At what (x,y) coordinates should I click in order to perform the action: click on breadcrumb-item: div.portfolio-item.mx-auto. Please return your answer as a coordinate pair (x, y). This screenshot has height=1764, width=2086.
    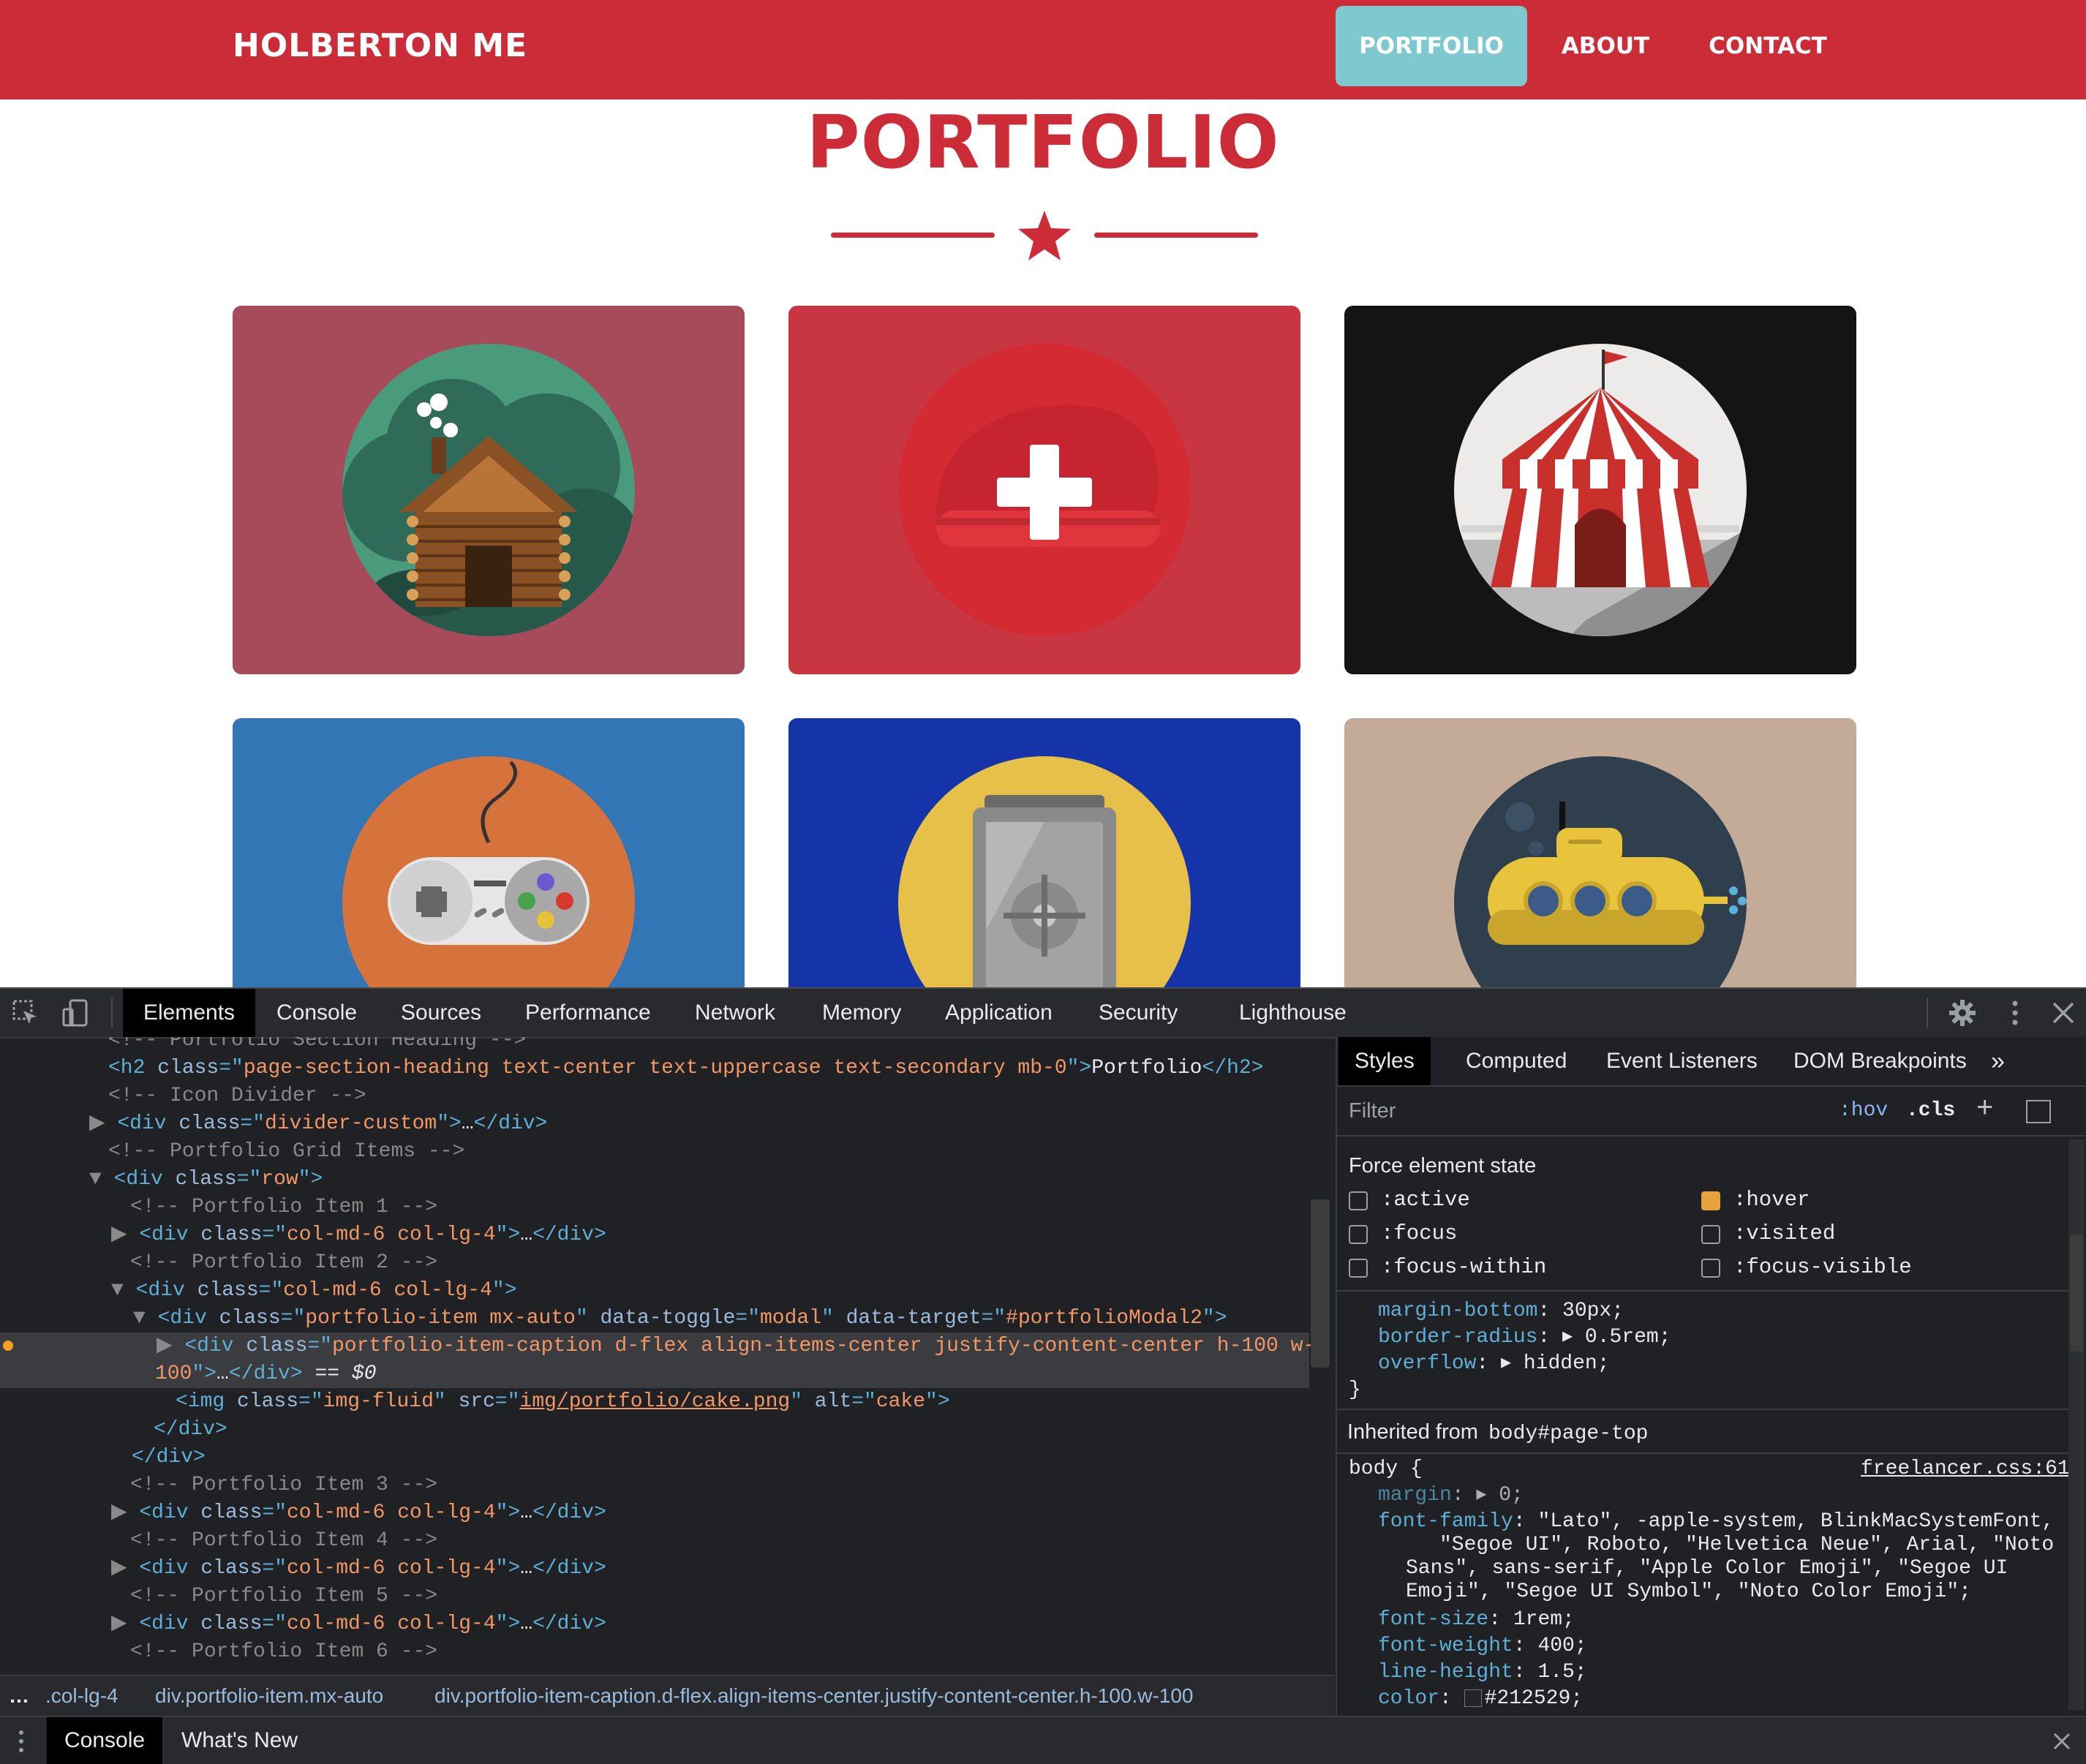
    Looking at the image, I should click on (269, 1696).